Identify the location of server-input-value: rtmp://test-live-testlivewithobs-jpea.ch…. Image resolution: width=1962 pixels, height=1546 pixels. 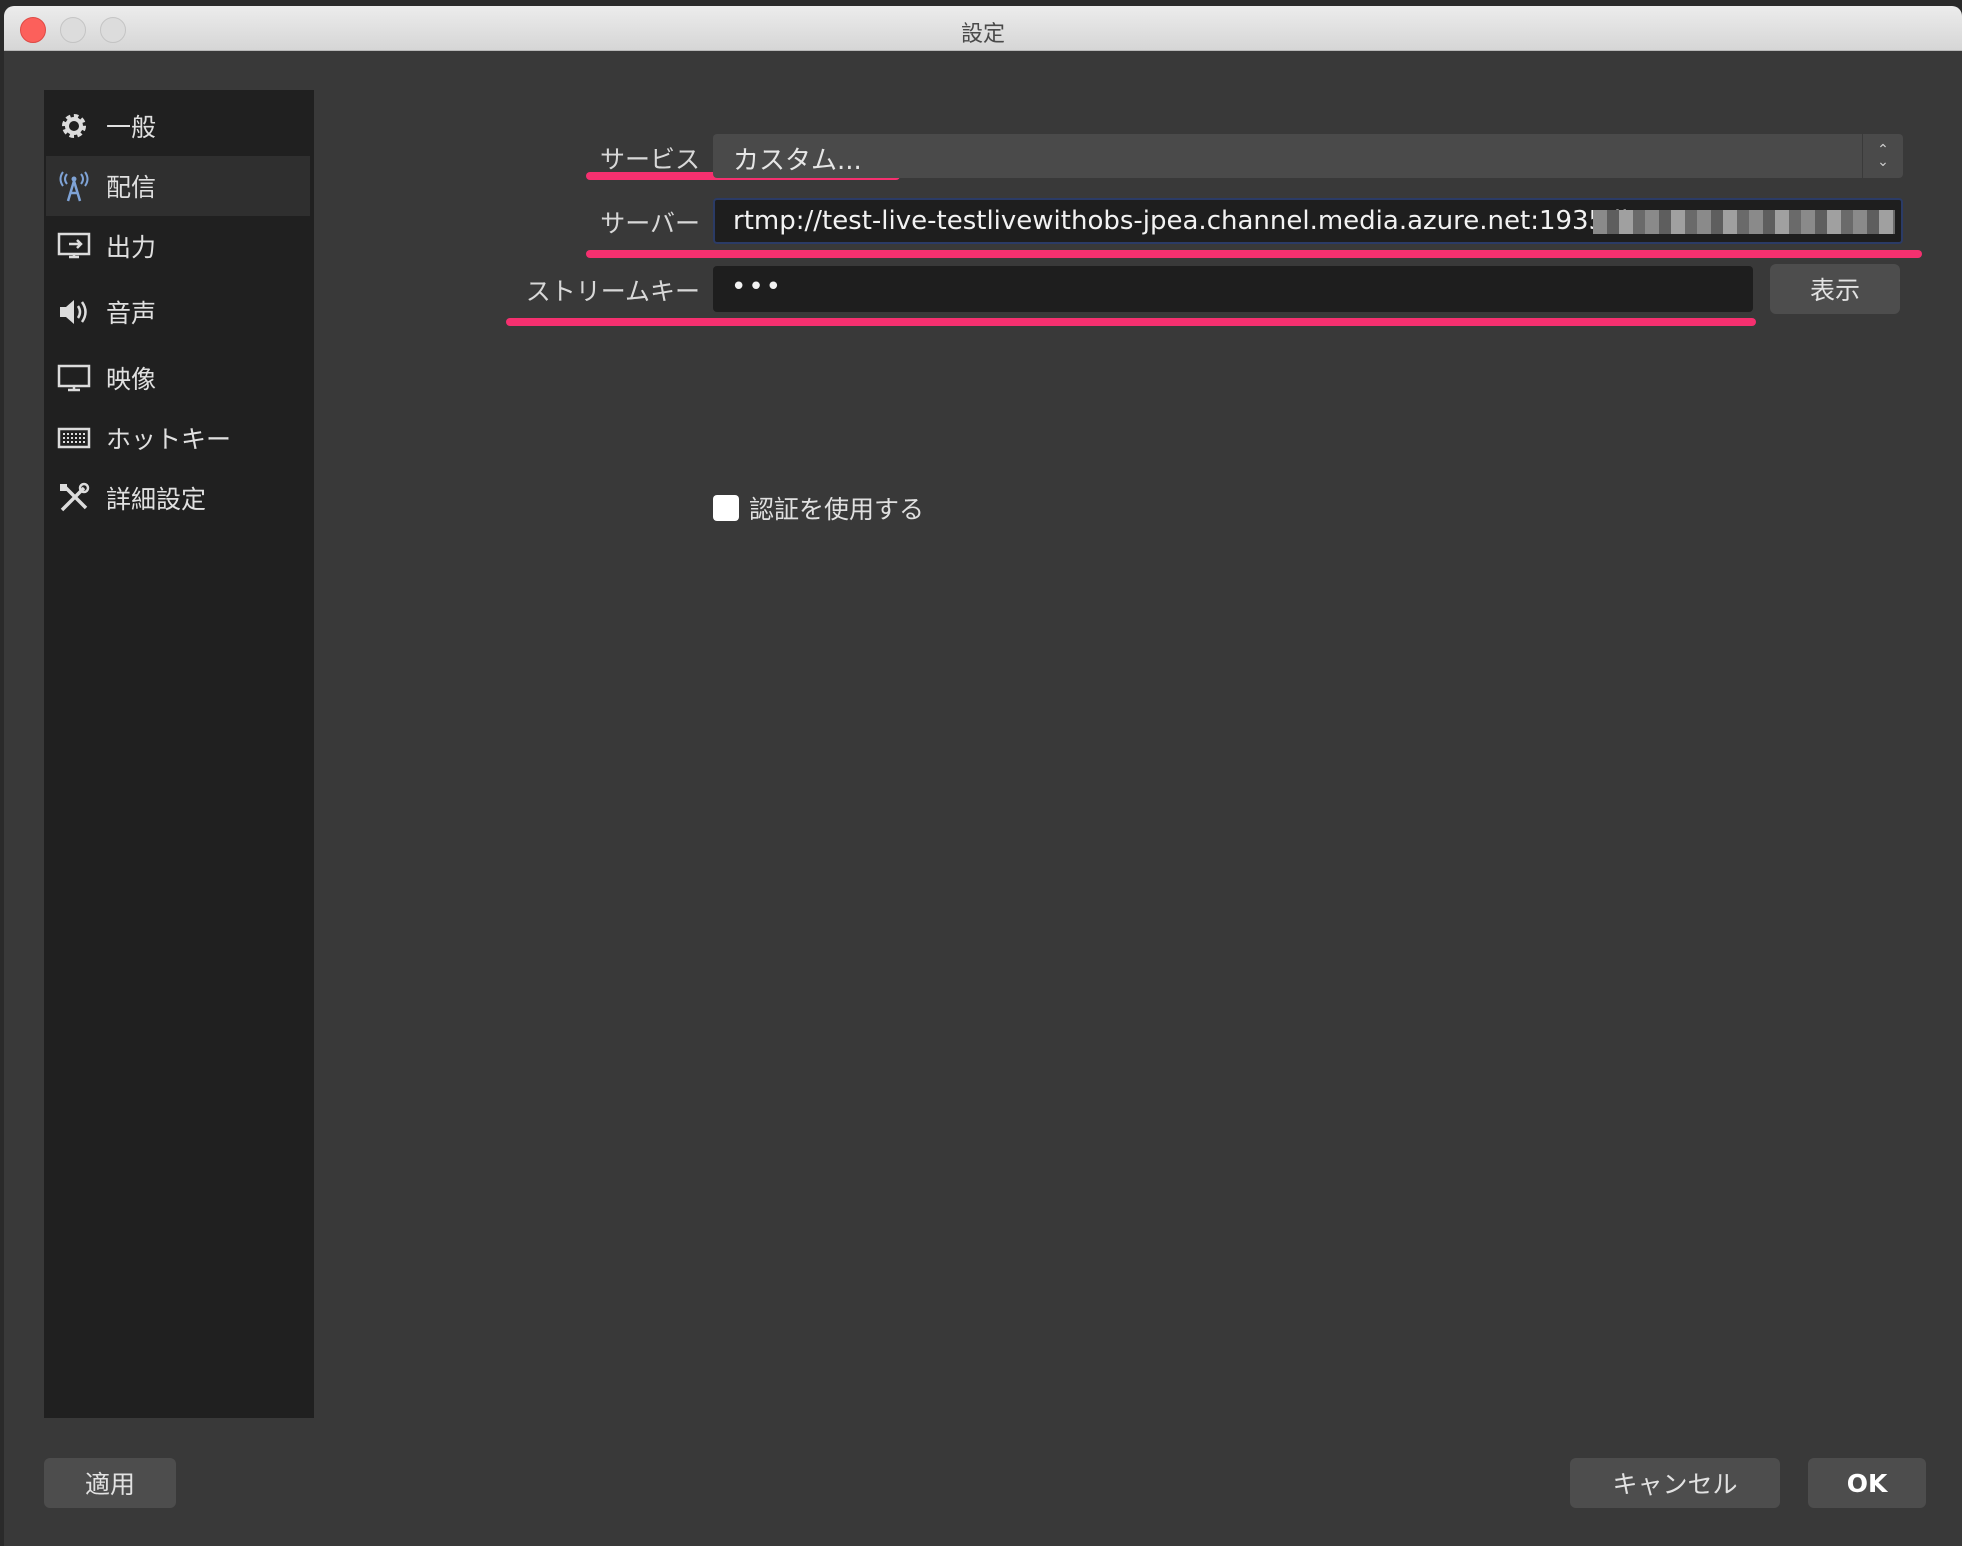
(1201, 221).